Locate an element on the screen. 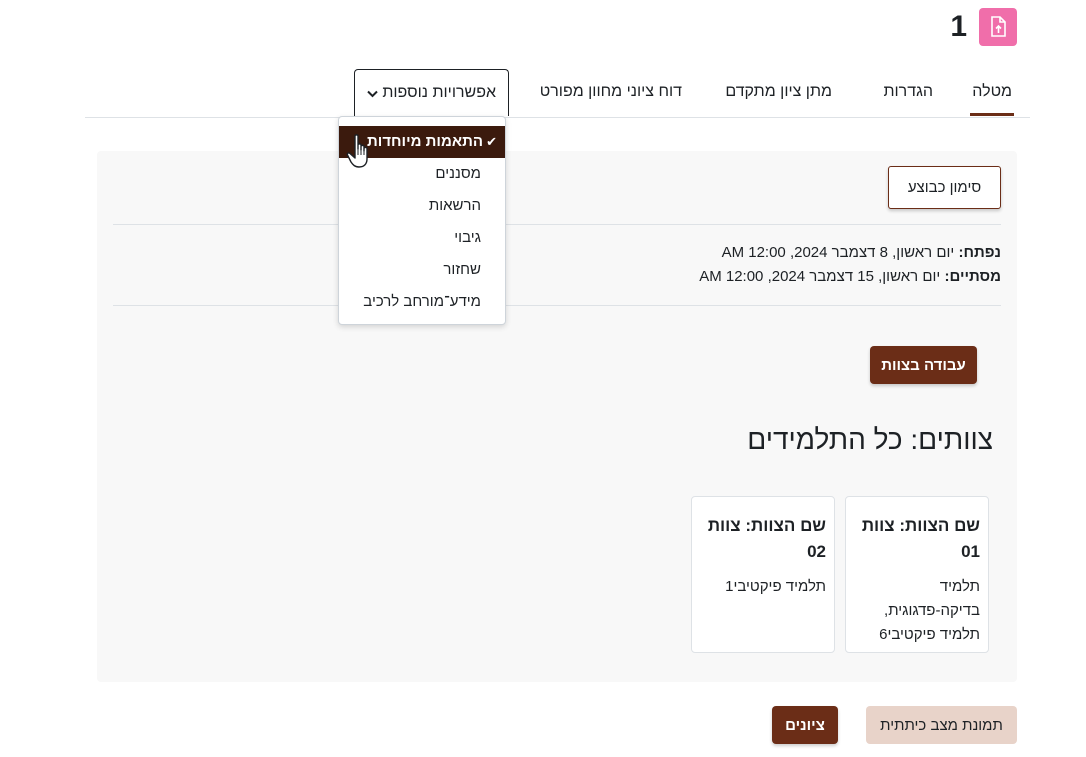  tab-advanced-grading: מתן ציון מתקדם is located at coordinates (778, 92).